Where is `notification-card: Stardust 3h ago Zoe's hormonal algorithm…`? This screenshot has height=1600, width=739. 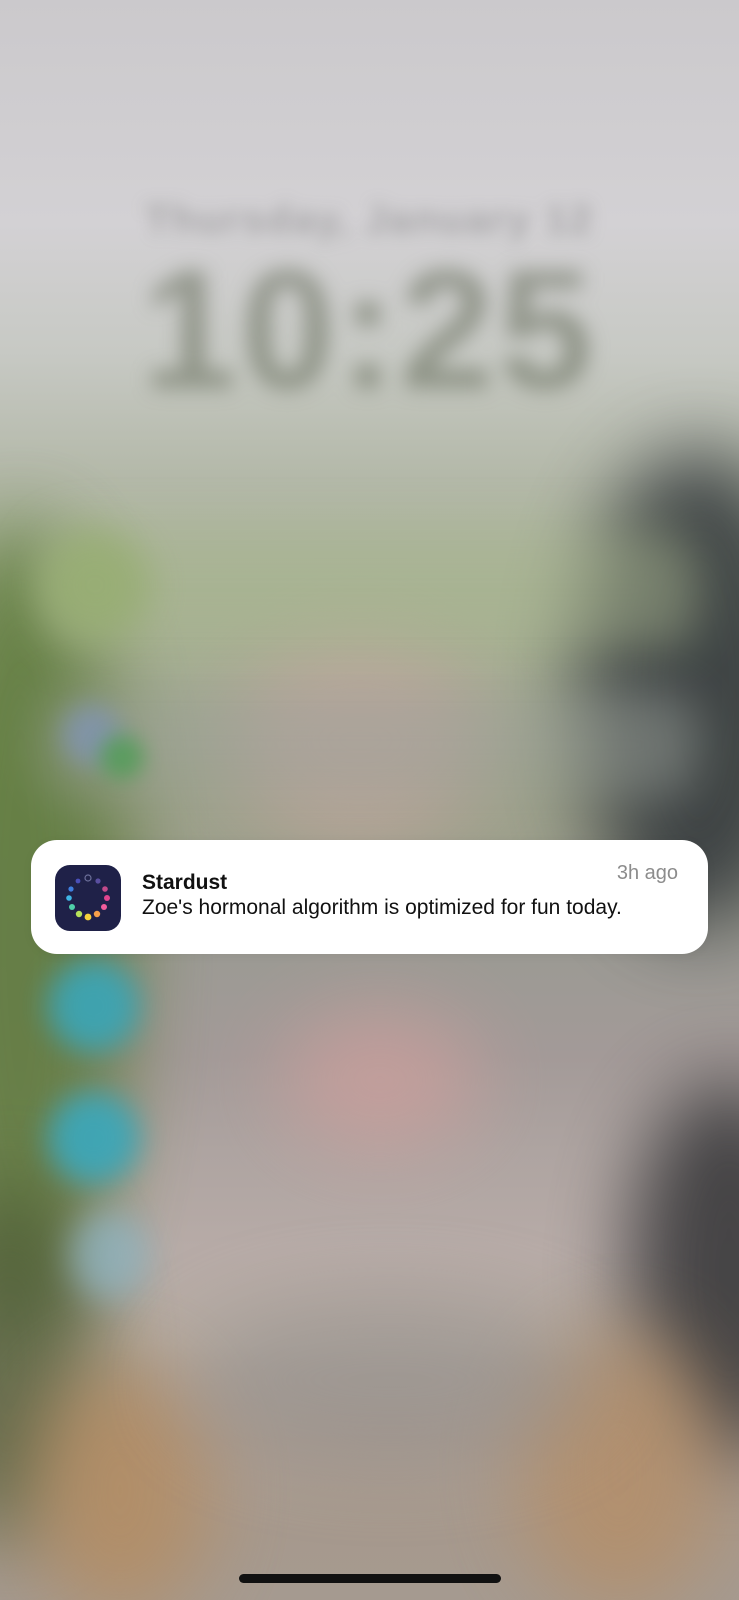
notification-card: Stardust 3h ago Zoe's hormonal algorithm… is located at coordinates (369, 897).